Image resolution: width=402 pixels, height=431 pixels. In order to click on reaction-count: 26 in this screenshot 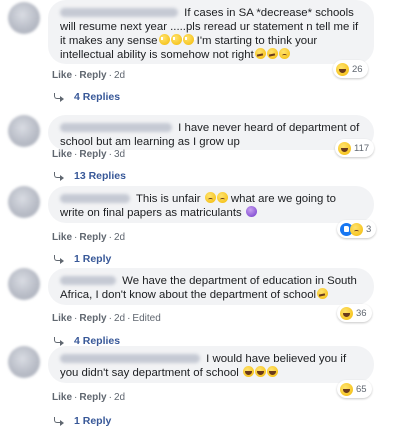, I will do `click(357, 69)`.